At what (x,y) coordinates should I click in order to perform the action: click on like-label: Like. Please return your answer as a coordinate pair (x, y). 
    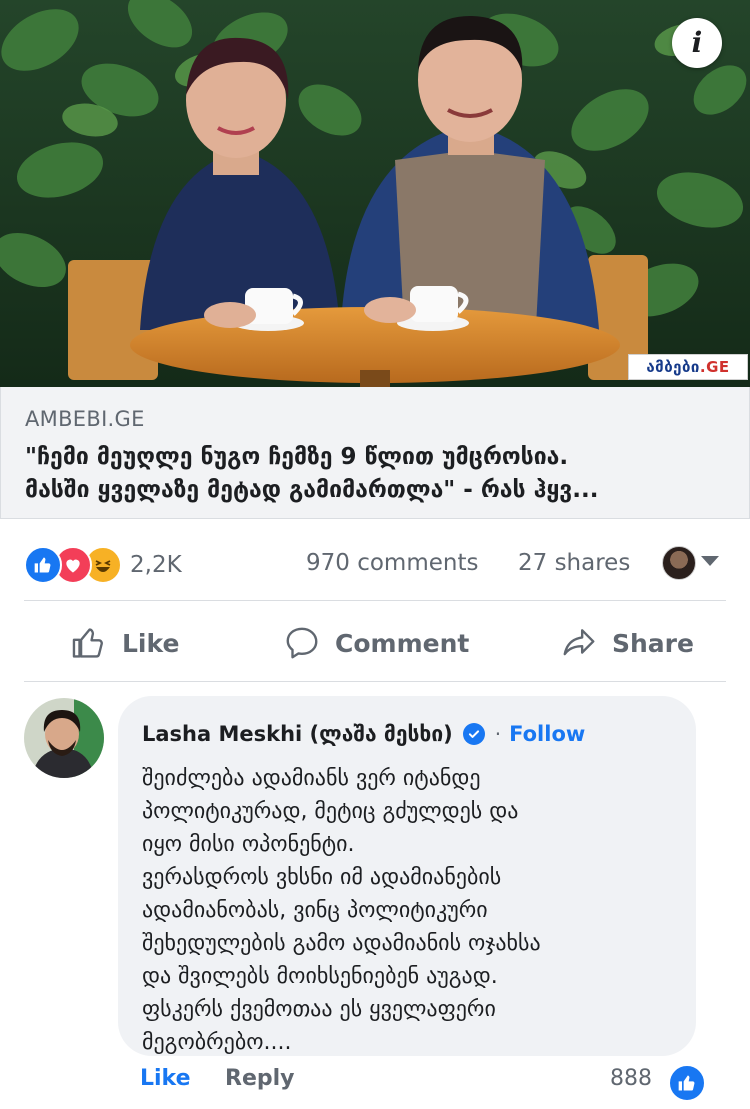
    Looking at the image, I should click on (151, 643).